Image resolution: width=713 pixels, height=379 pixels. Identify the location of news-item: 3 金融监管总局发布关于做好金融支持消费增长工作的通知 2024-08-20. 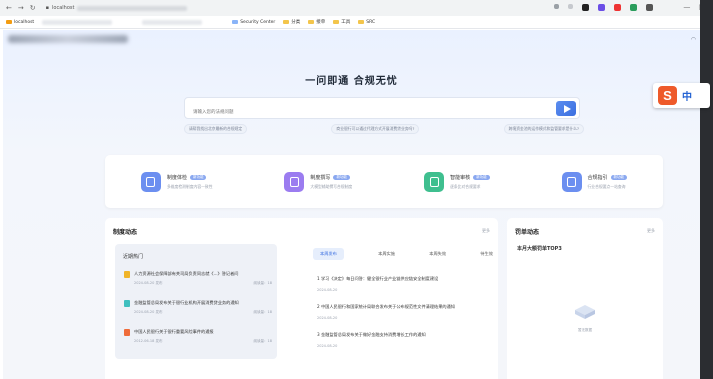
(407, 340).